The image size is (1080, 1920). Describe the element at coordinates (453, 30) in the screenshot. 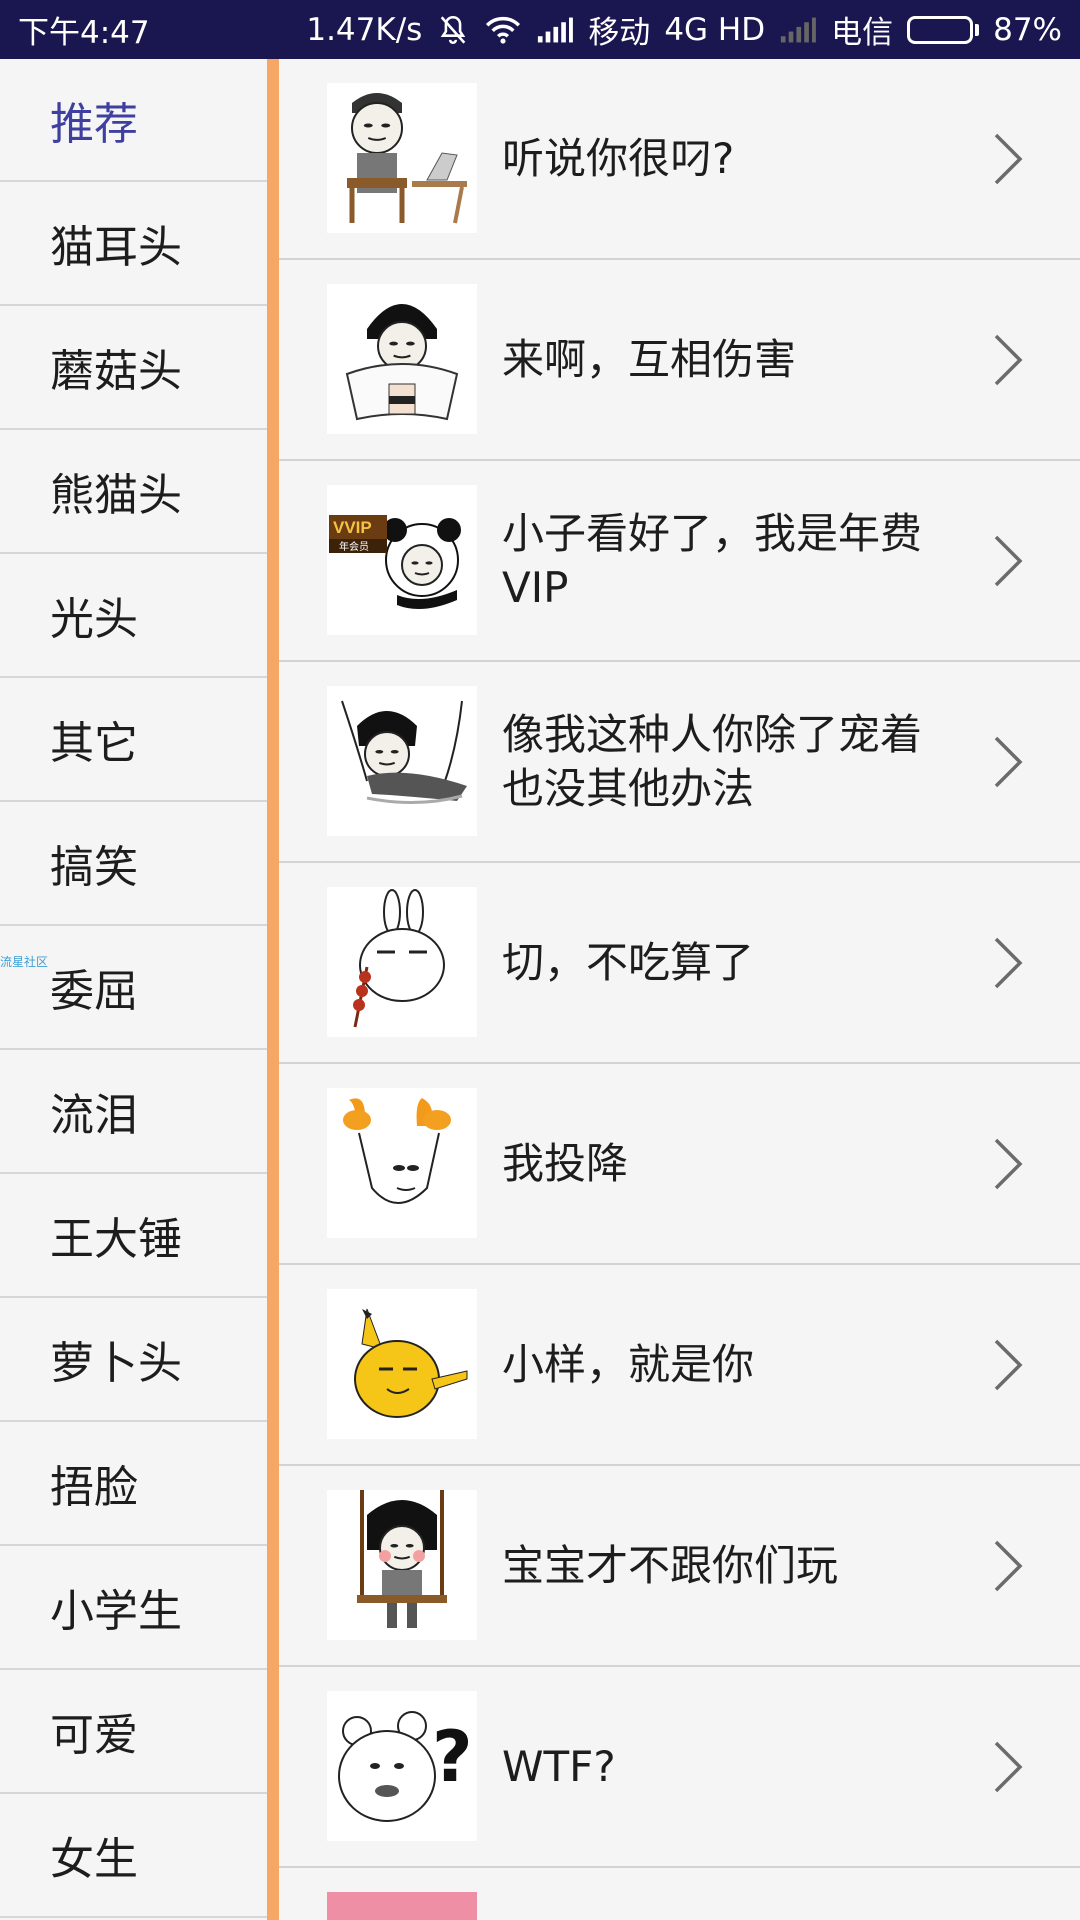

I see `mute-bell-icon` at that location.